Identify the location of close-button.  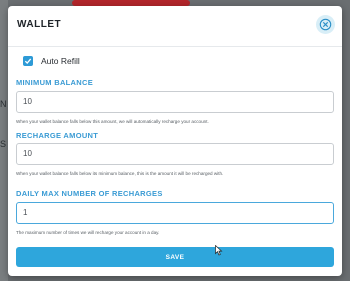
(325, 24).